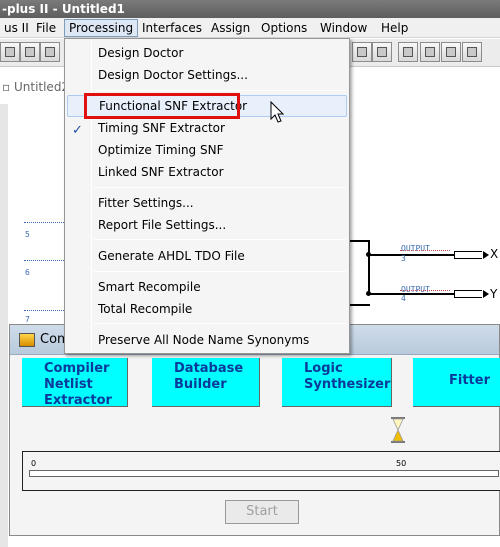 The image size is (500, 547). Describe the element at coordinates (401, 463) in the screenshot. I see `progress-tick-label: 50` at that location.